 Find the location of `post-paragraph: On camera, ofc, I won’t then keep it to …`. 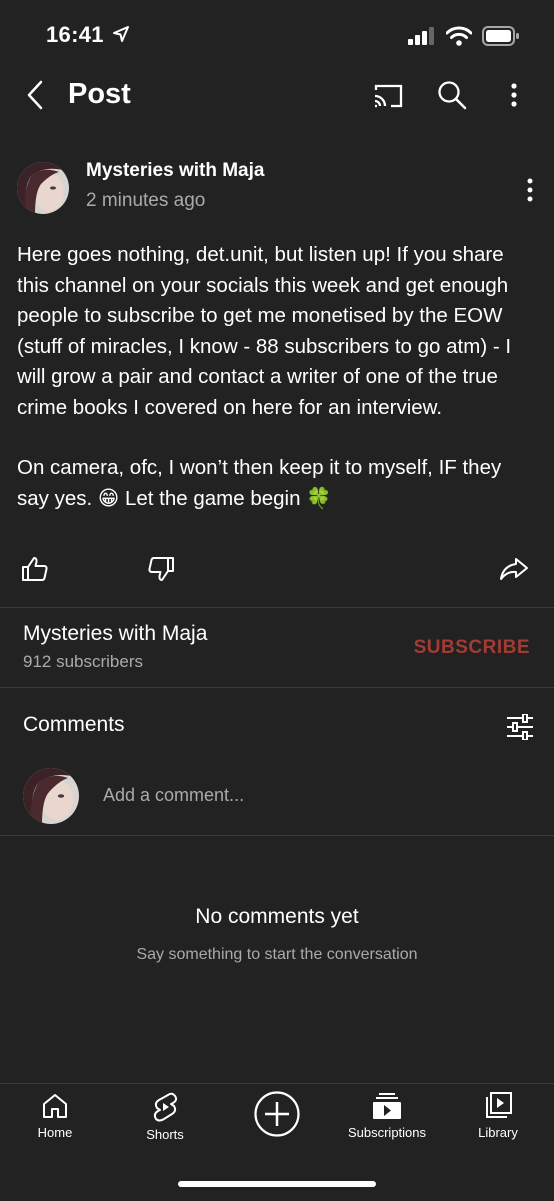

post-paragraph: On camera, ofc, I won’t then keep it to … is located at coordinates (259, 483).